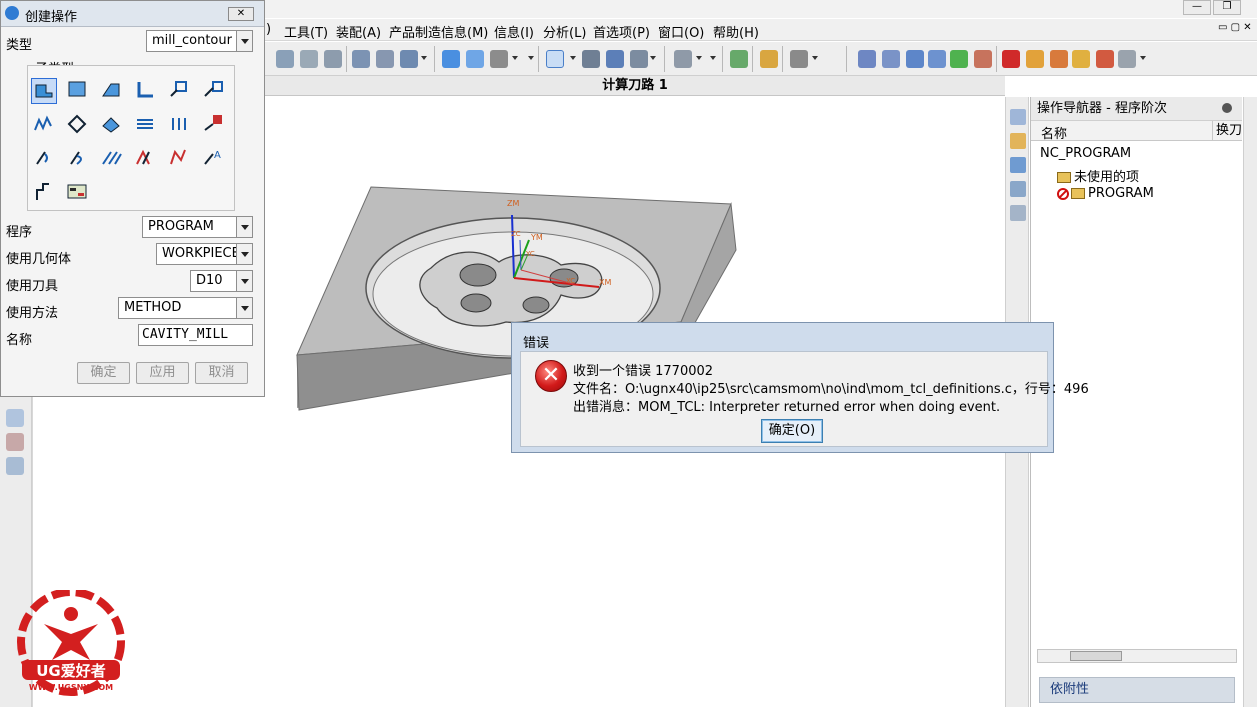  What do you see at coordinates (197, 227) in the screenshot?
I see `program-select: PROGRAM` at bounding box center [197, 227].